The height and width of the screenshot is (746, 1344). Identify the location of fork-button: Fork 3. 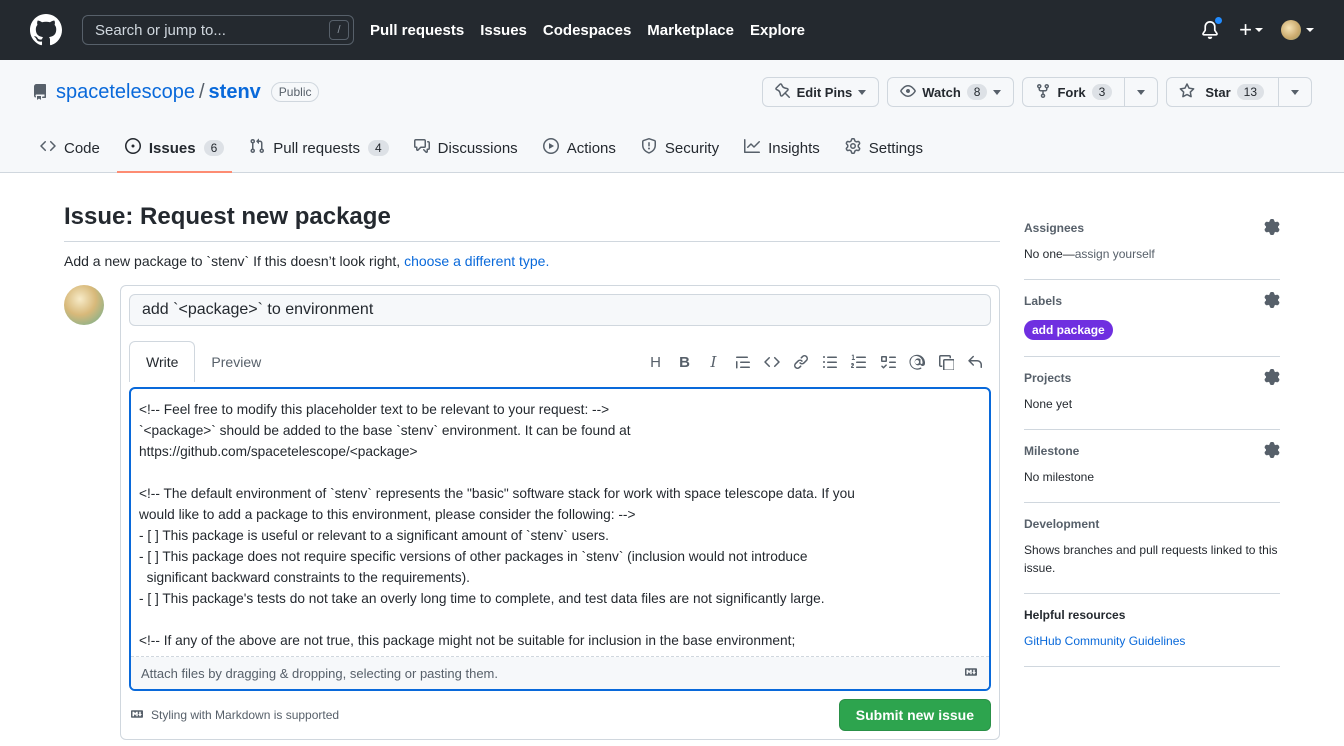
(1073, 92).